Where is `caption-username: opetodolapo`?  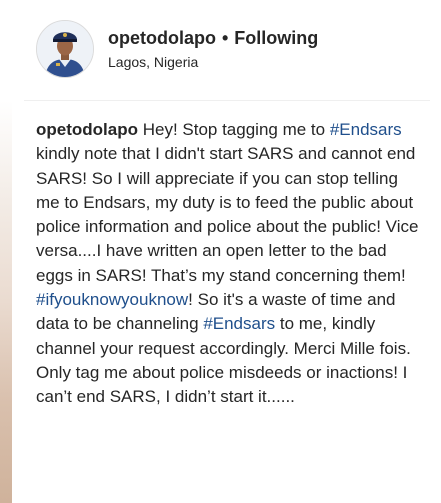 caption-username: opetodolapo is located at coordinates (87, 129).